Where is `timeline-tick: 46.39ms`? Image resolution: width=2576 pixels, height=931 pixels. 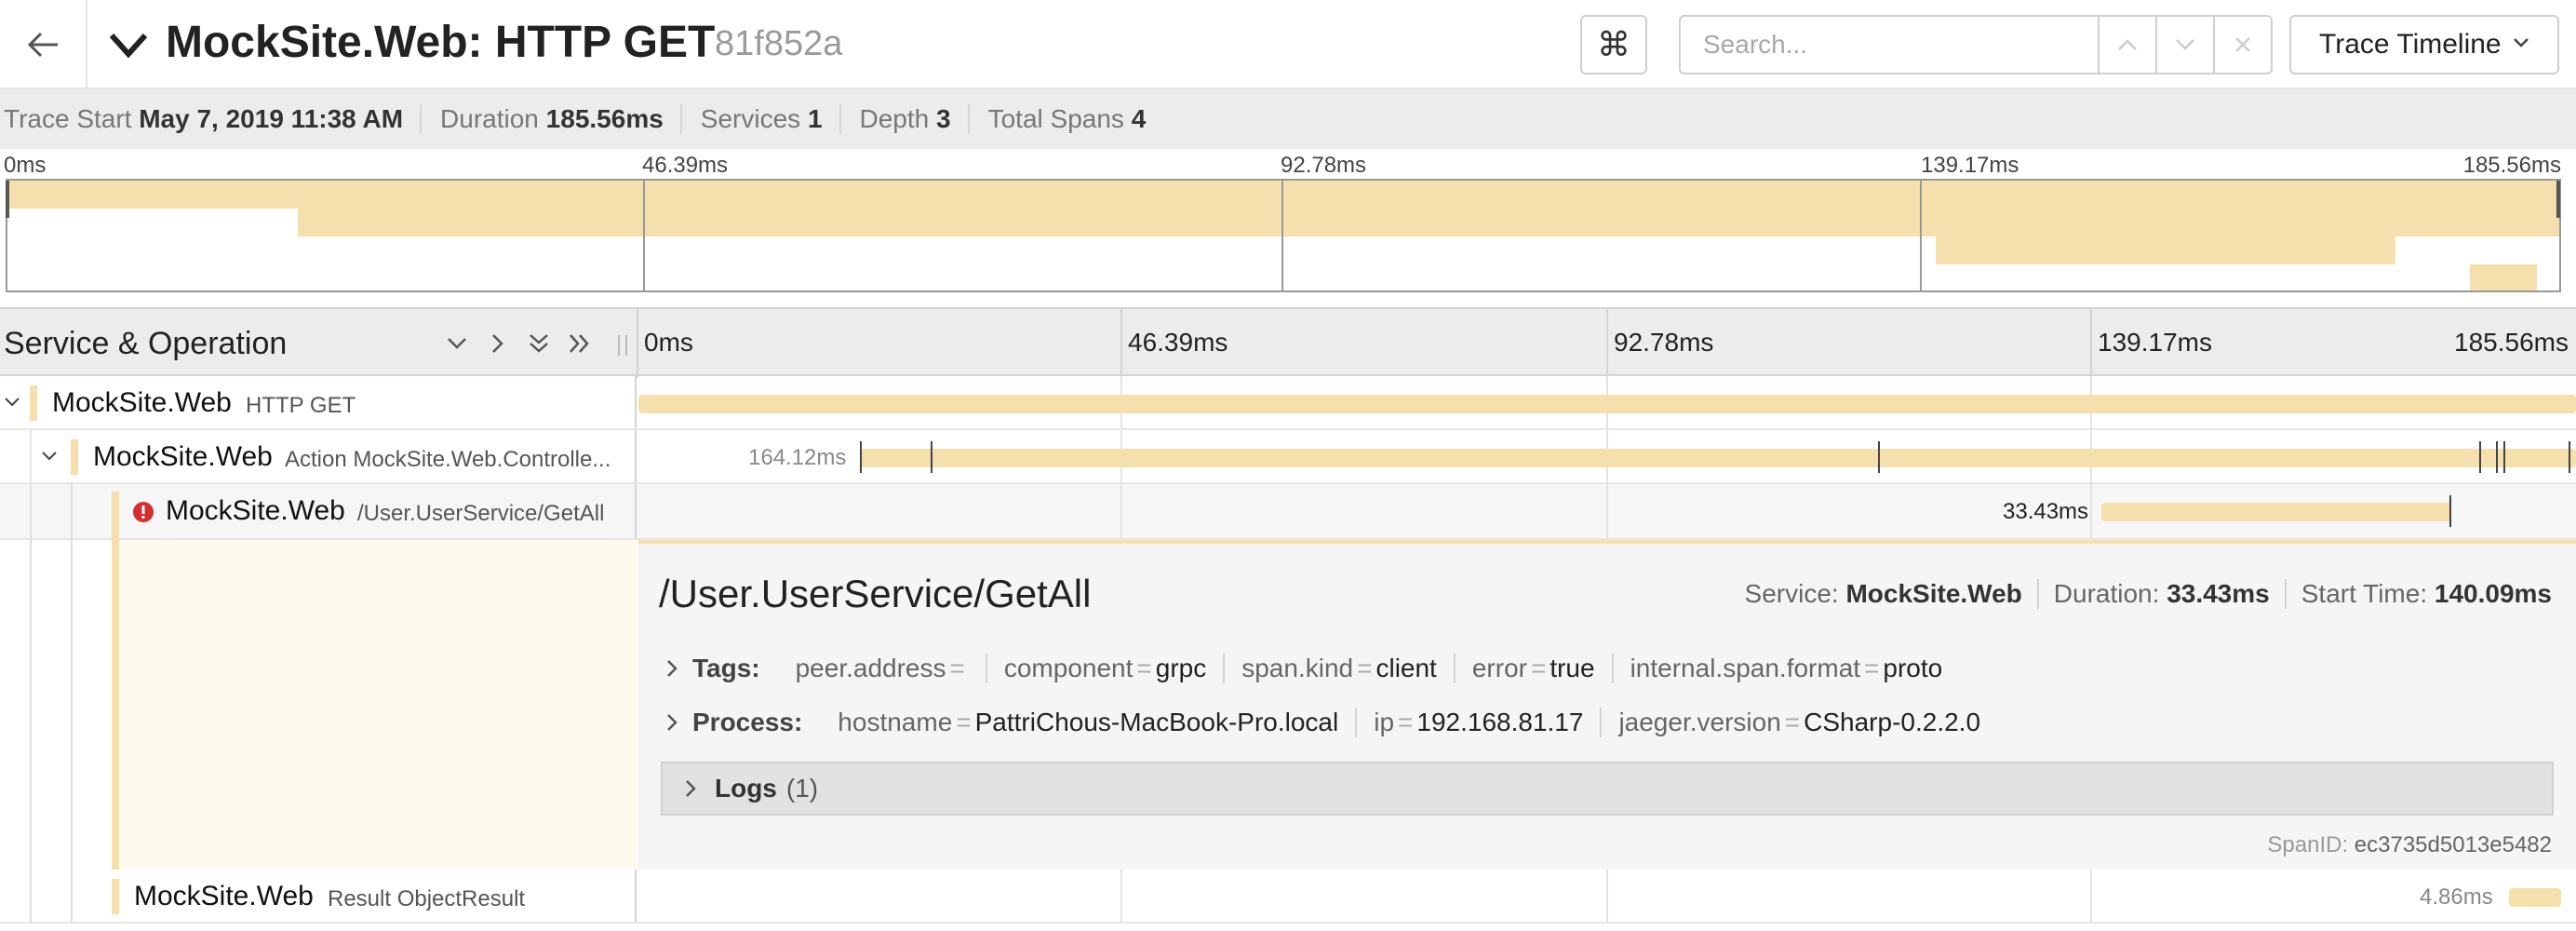 timeline-tick: 46.39ms is located at coordinates (1178, 343).